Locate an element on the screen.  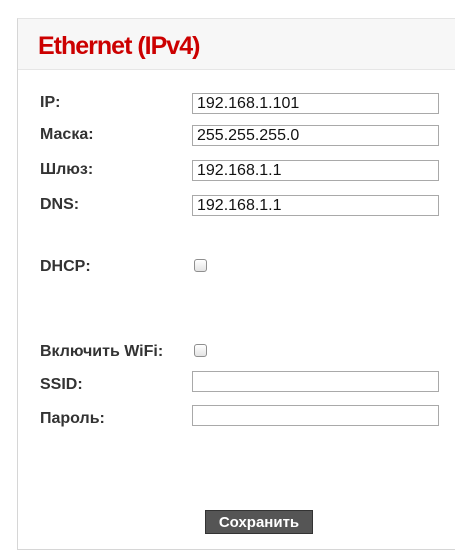
password-label: Пароль: is located at coordinates (72, 418).